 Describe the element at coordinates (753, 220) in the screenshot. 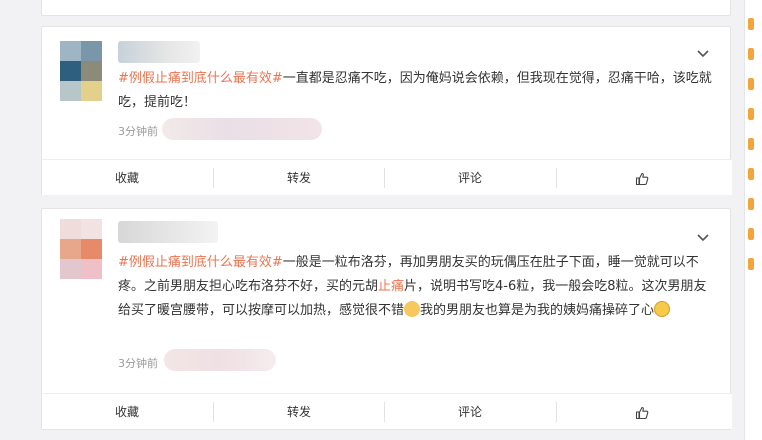

I see `right-sidebar` at that location.